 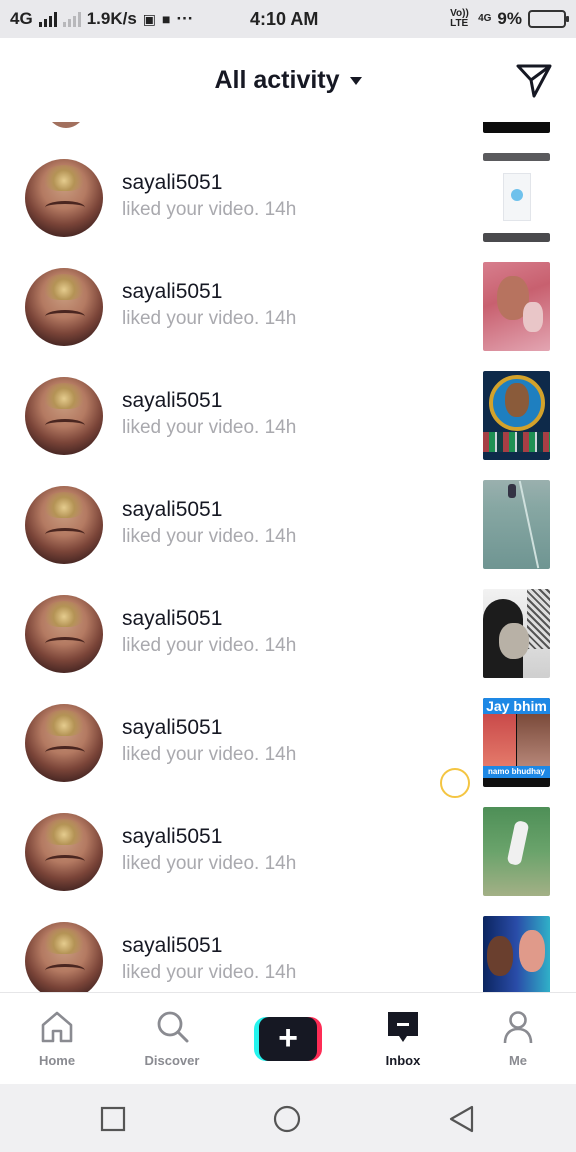 What do you see at coordinates (277, 80) in the screenshot?
I see `page-title: All activity` at bounding box center [277, 80].